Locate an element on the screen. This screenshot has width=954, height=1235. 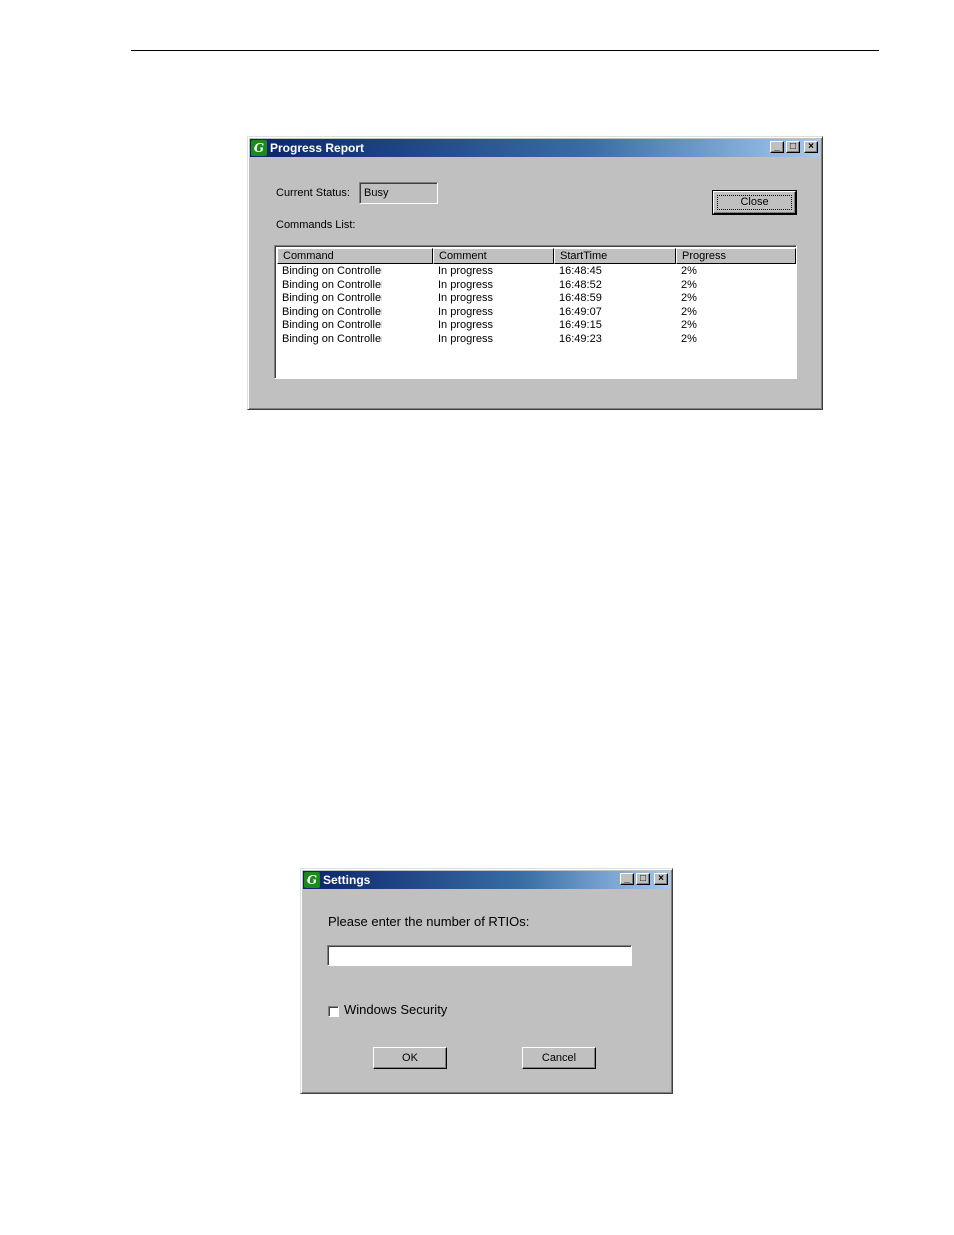
column-header-comment: Comment is located at coordinates (493, 256).